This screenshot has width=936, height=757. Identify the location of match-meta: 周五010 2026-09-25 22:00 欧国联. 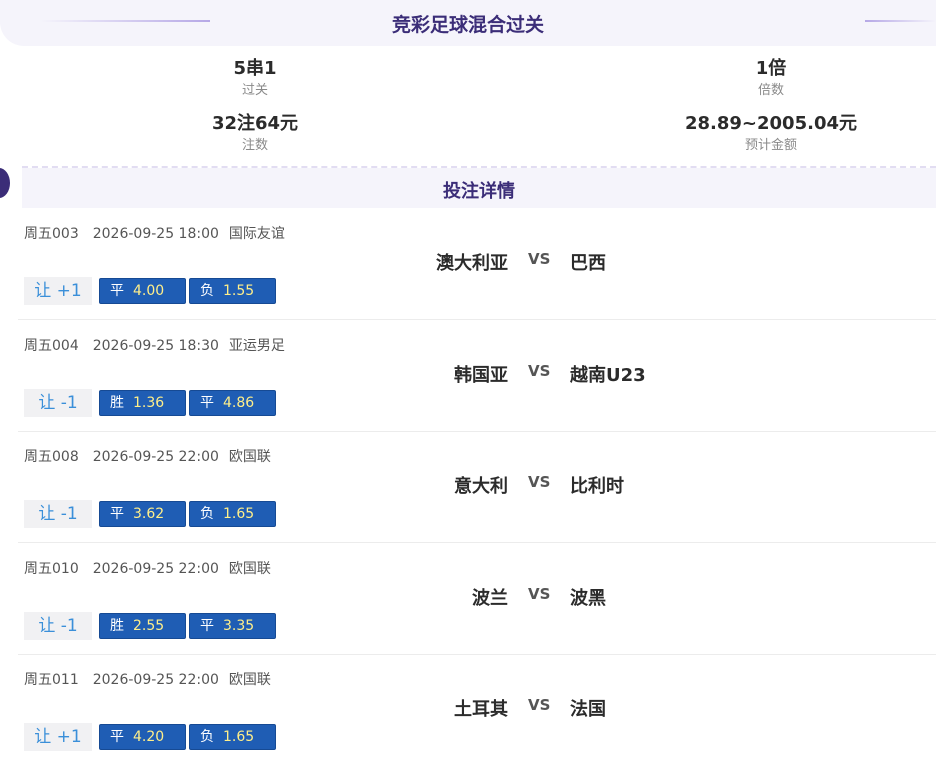
(147, 568).